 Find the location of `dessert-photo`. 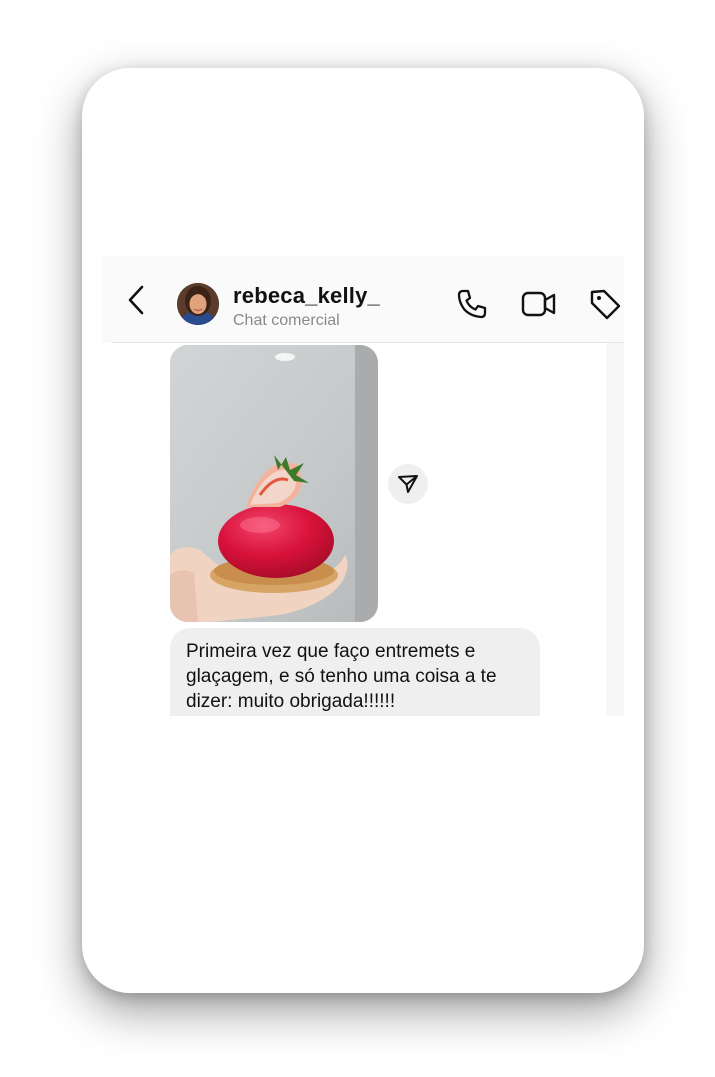

dessert-photo is located at coordinates (274, 483).